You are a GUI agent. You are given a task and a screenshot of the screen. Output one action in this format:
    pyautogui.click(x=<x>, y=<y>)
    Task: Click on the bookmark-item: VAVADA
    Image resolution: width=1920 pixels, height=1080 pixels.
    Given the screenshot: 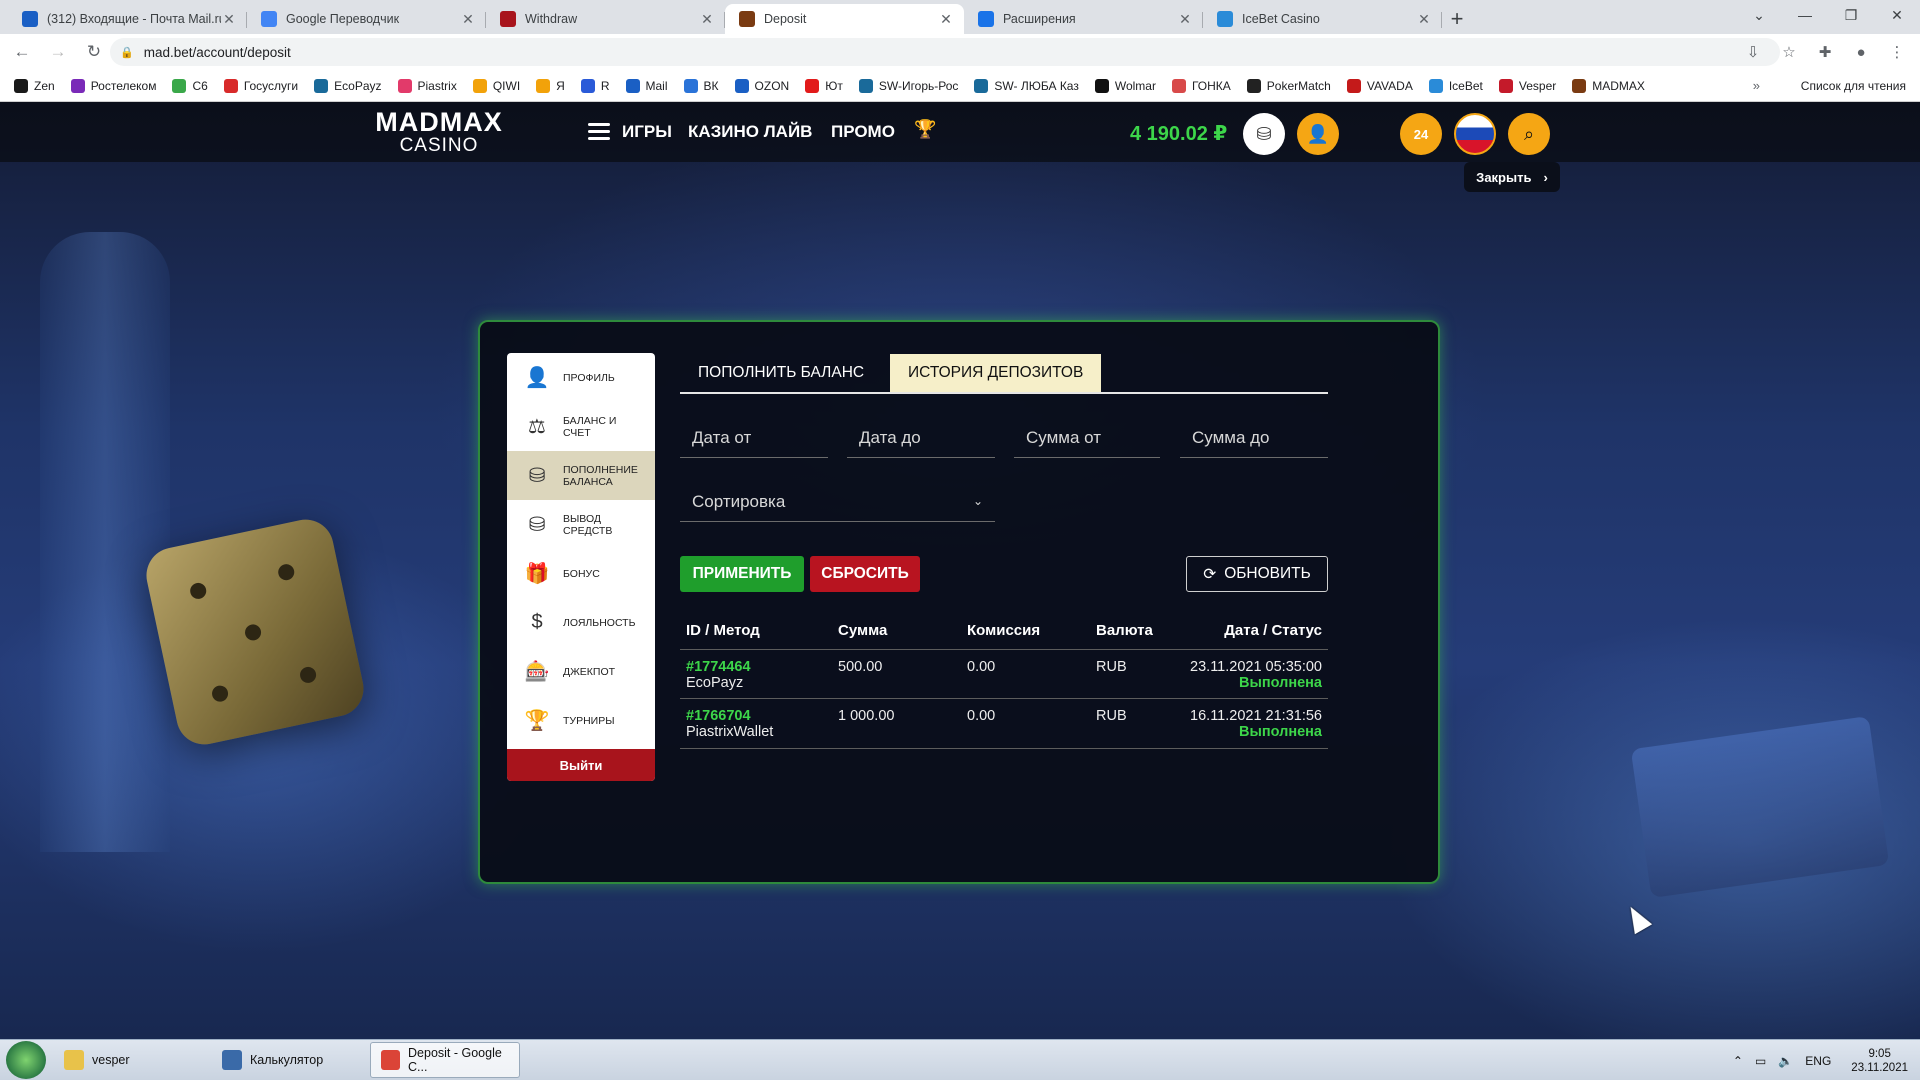 What is the action you would take?
    pyautogui.click(x=1379, y=85)
    